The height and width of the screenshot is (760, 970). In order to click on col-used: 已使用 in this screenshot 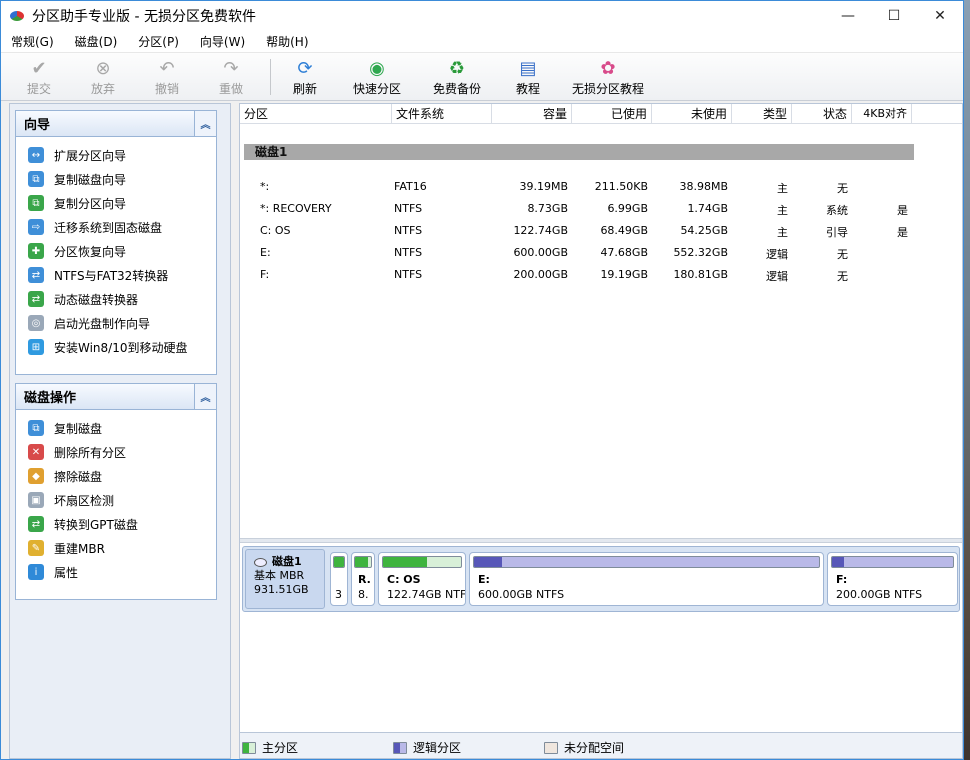, I will do `click(612, 114)`.